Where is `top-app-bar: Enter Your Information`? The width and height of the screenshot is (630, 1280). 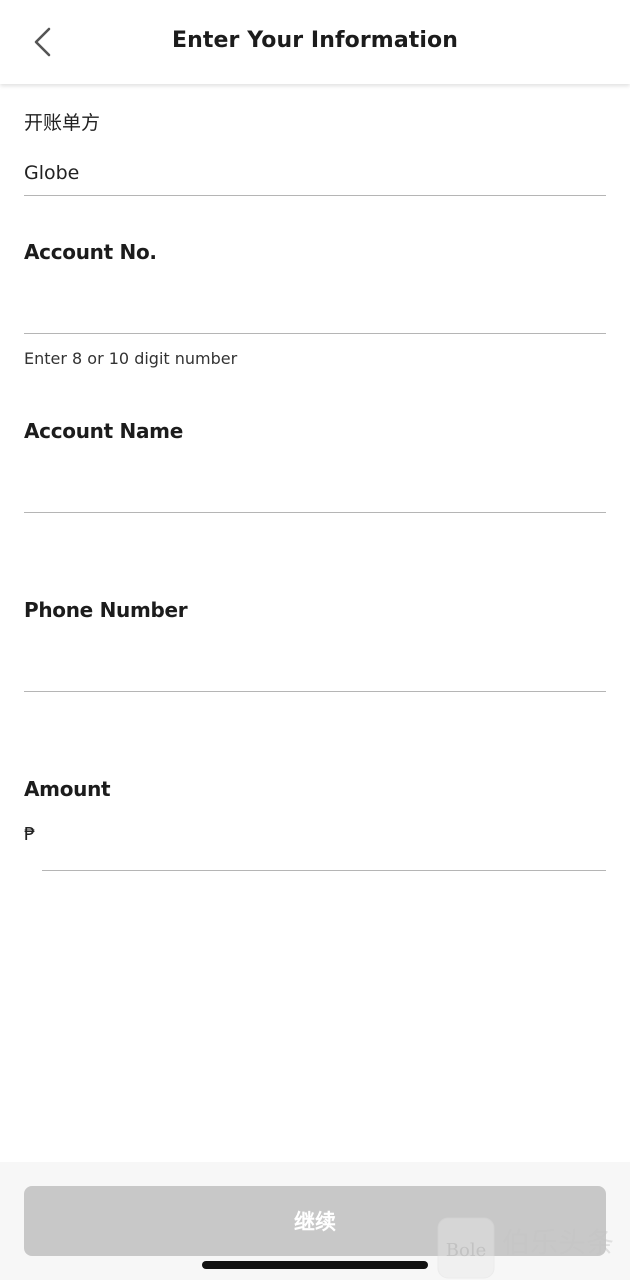 top-app-bar: Enter Your Information is located at coordinates (315, 42).